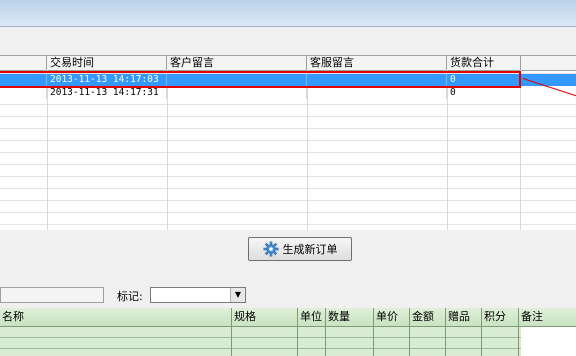 This screenshot has height=356, width=576. I want to click on mark-dropdown: ▼, so click(198, 295).